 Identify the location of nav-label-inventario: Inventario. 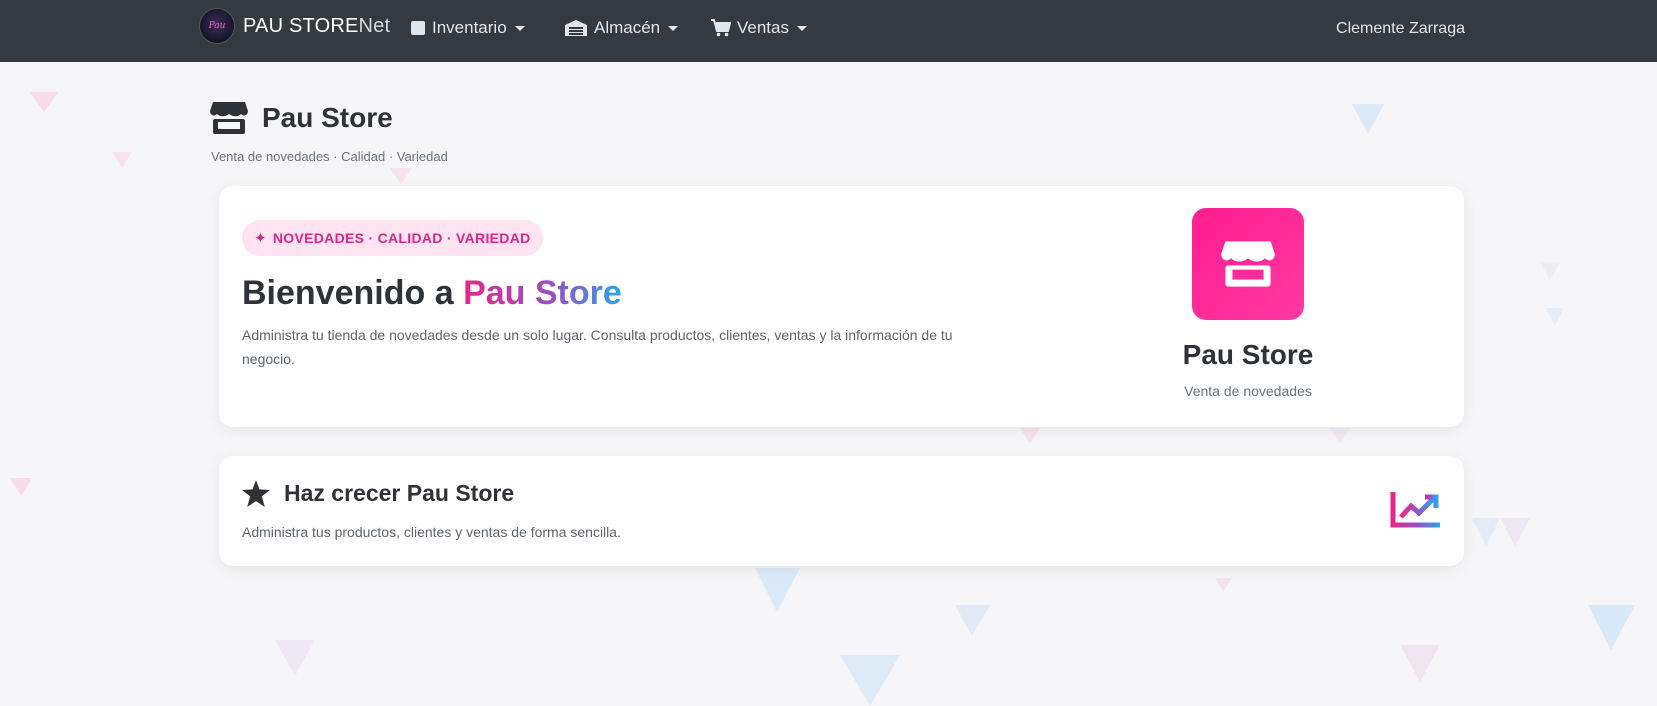
(469, 27).